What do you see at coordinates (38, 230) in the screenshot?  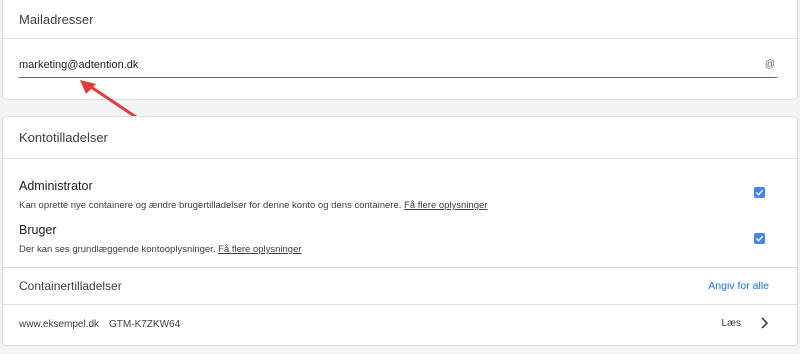 I see `permission-title: Bruger` at bounding box center [38, 230].